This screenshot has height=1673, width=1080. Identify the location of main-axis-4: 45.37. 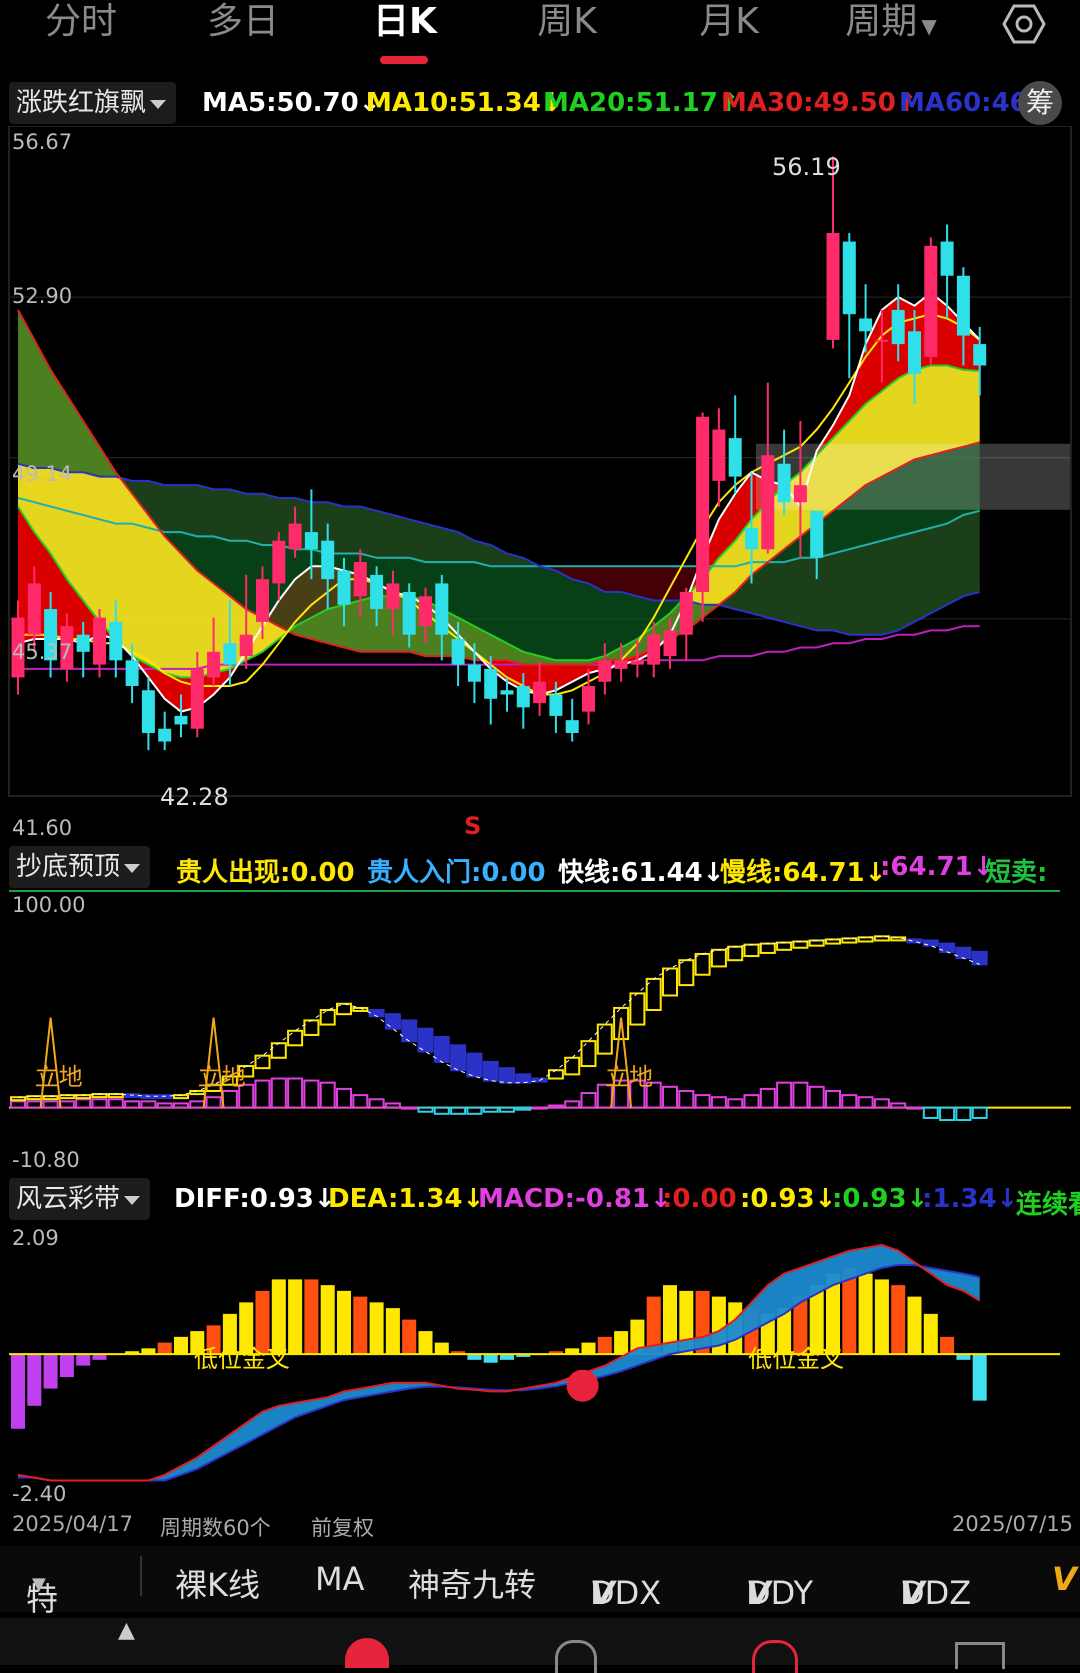
(42, 652).